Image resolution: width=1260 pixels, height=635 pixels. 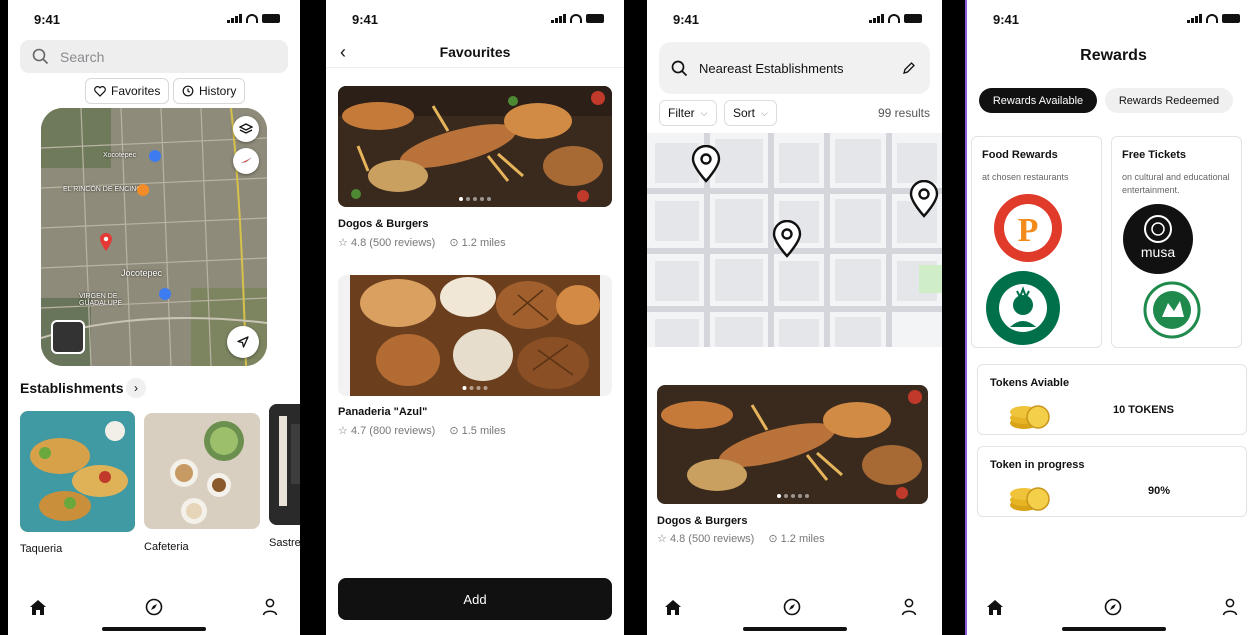 What do you see at coordinates (1112, 481) in the screenshot?
I see `token-progress-card: Token in progress 90%` at bounding box center [1112, 481].